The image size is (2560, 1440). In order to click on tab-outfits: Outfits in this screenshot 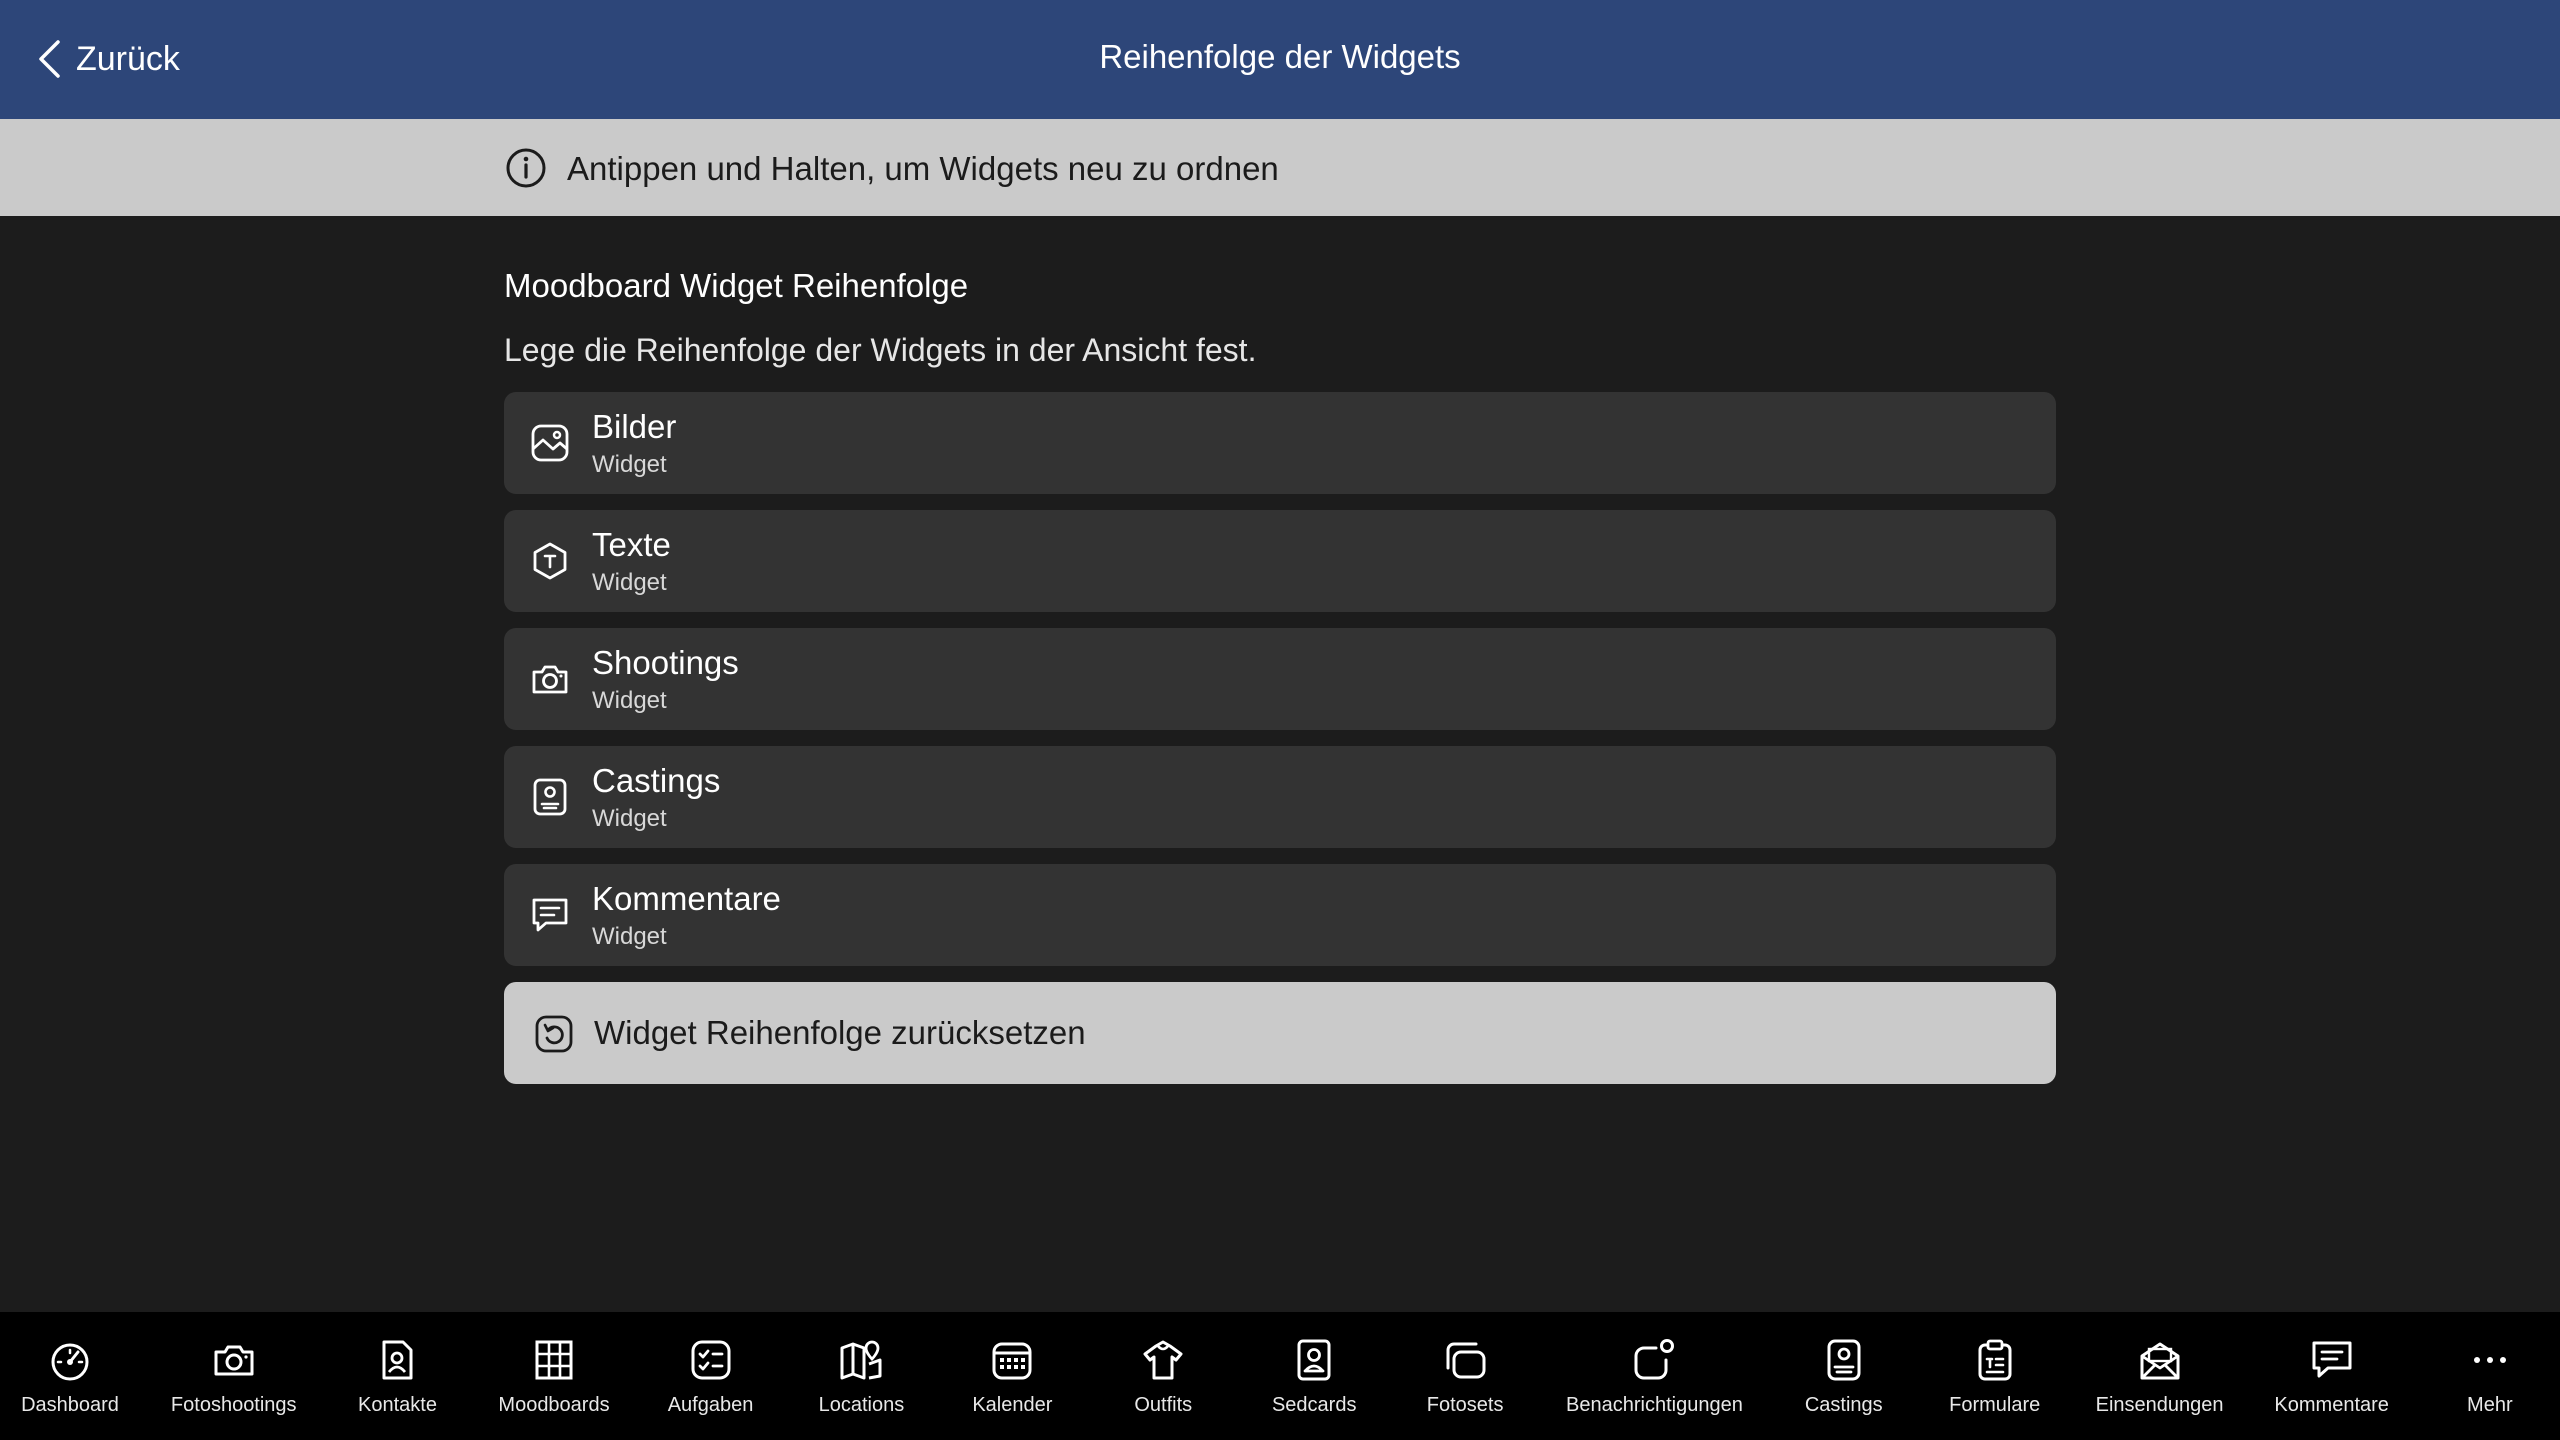, I will do `click(1163, 1376)`.